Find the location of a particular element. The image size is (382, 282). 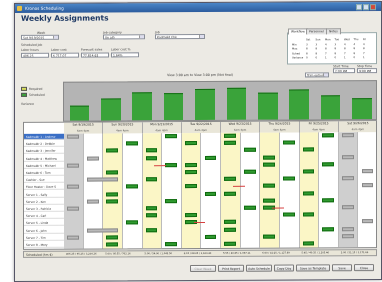

day-header: Sun 9/20/2015 4am 4pm is located at coordinates (123, 128).